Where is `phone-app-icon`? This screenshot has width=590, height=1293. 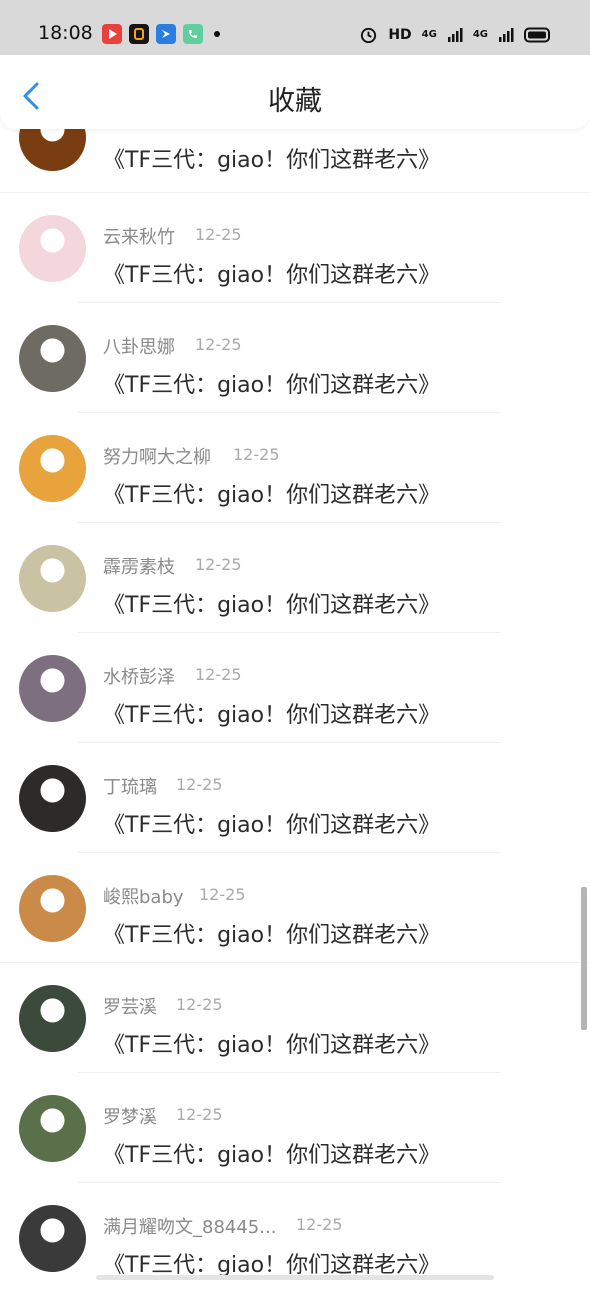 phone-app-icon is located at coordinates (193, 34).